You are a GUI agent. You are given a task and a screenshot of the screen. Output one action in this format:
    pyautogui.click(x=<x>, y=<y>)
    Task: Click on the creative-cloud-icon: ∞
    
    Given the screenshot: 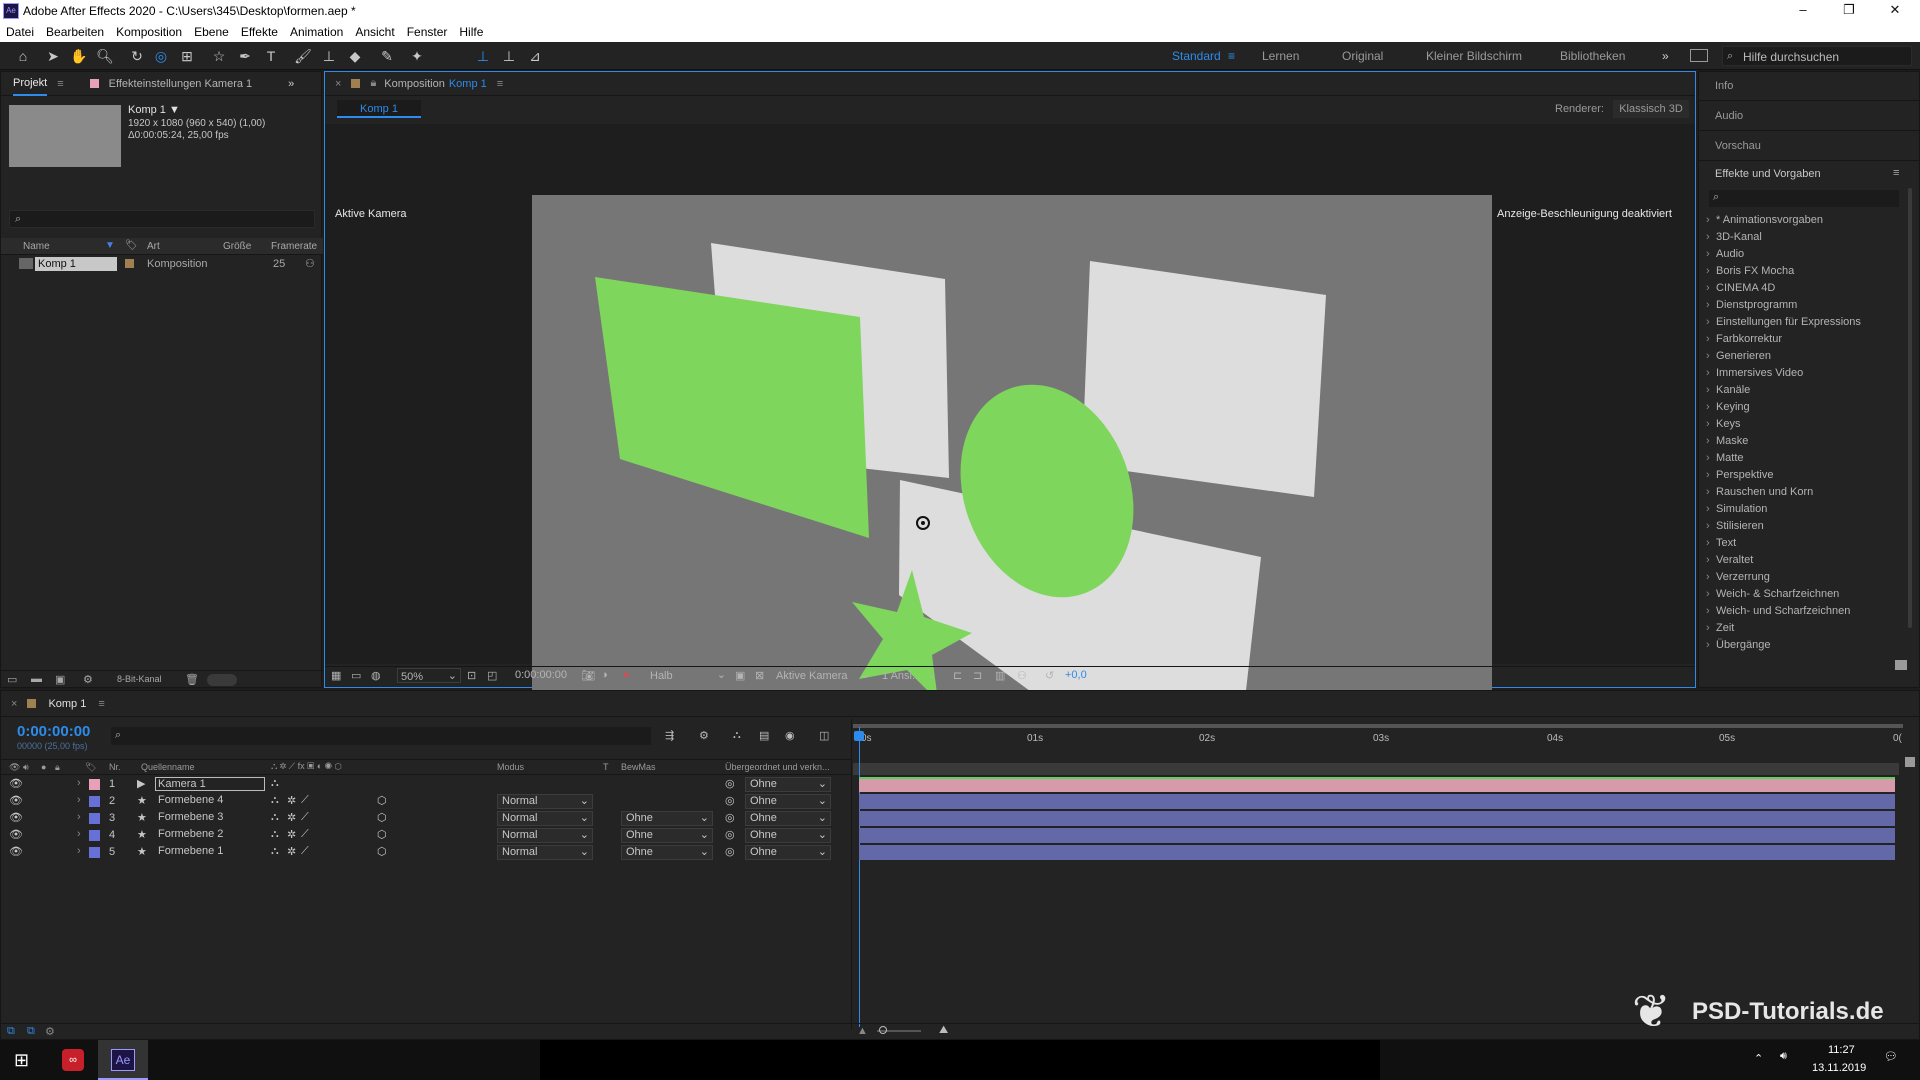 What is the action you would take?
    pyautogui.click(x=73, y=1060)
    